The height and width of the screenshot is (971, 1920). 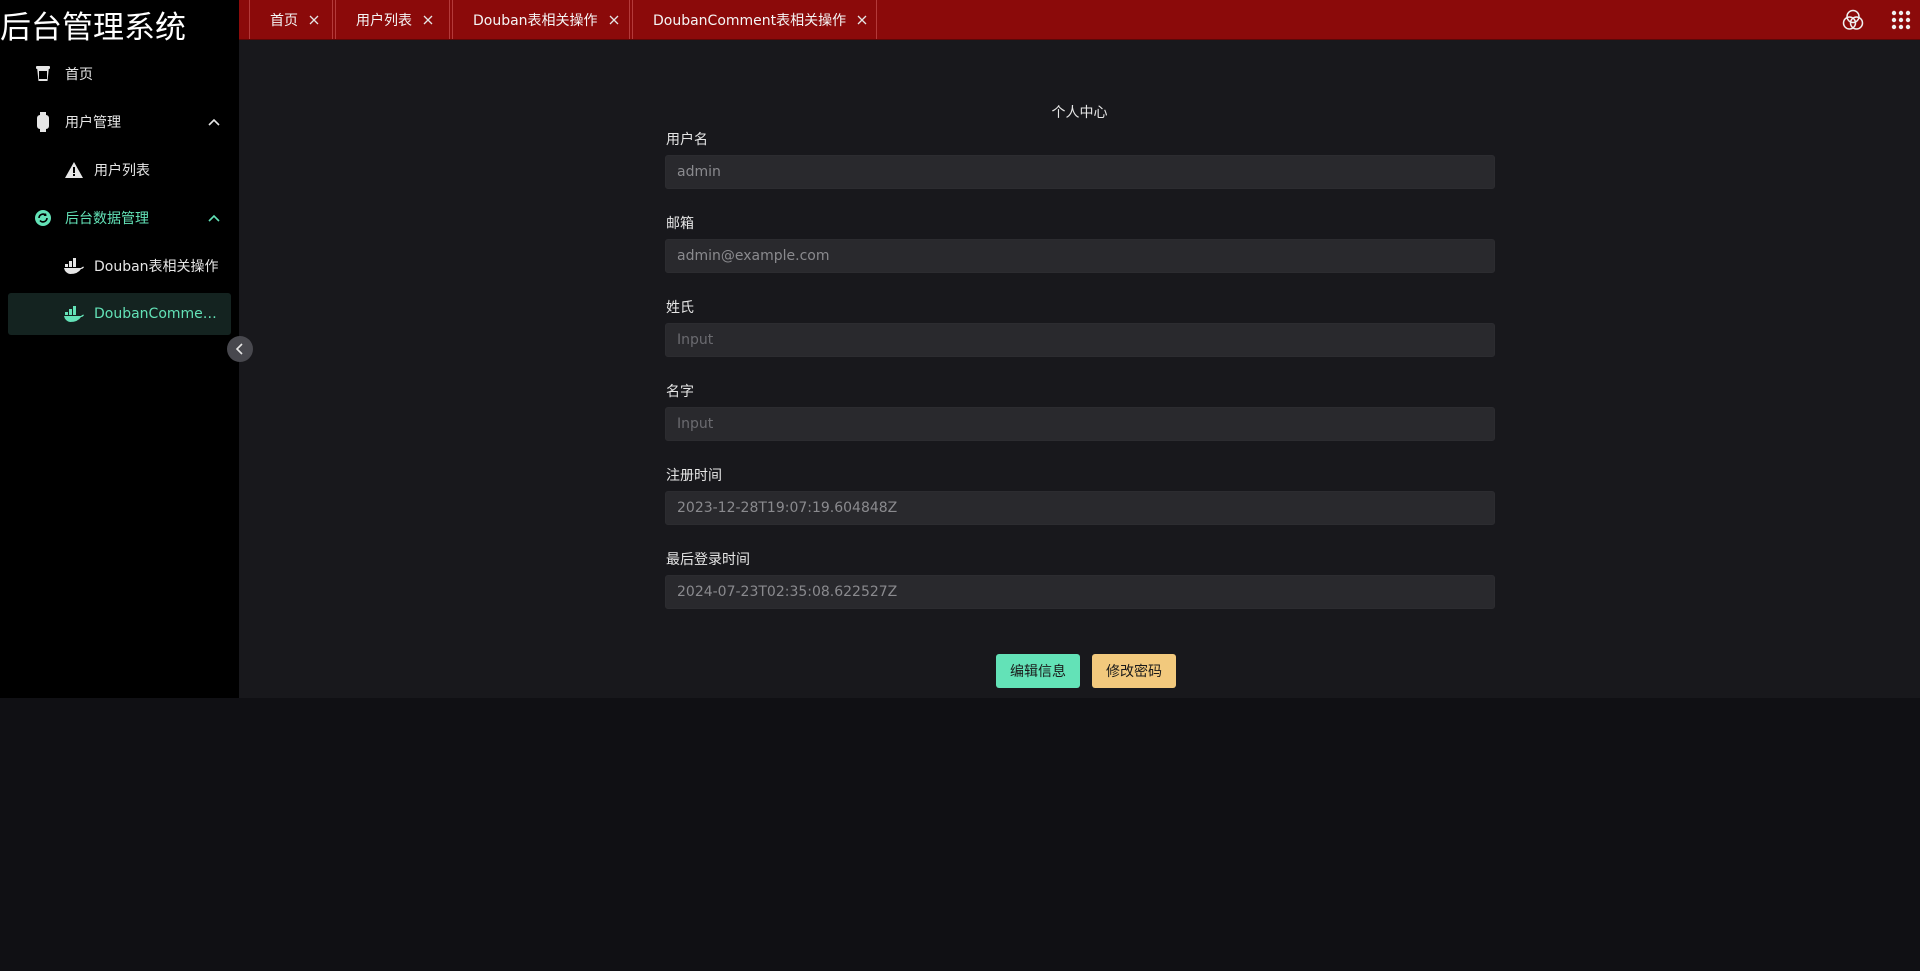 What do you see at coordinates (43, 218) in the screenshot?
I see `refresh-icon` at bounding box center [43, 218].